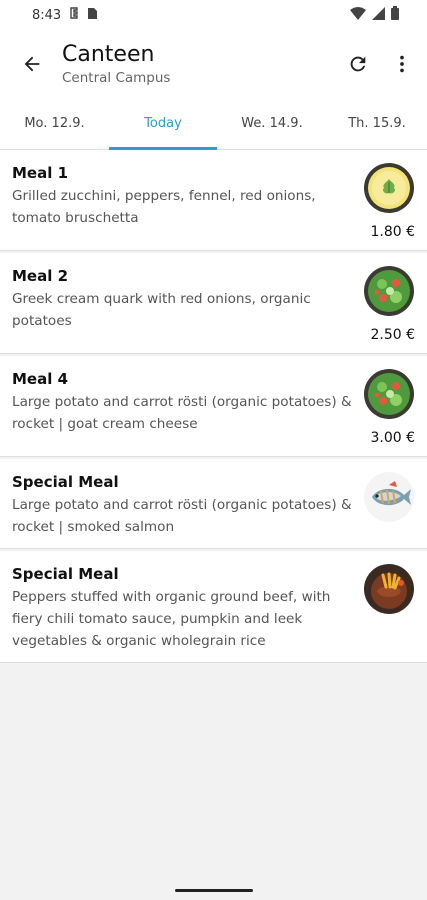 The width and height of the screenshot is (427, 900). I want to click on day-tabs: Mo. 12.9. Today We. 14.9. Th. 15.9., so click(213, 124).